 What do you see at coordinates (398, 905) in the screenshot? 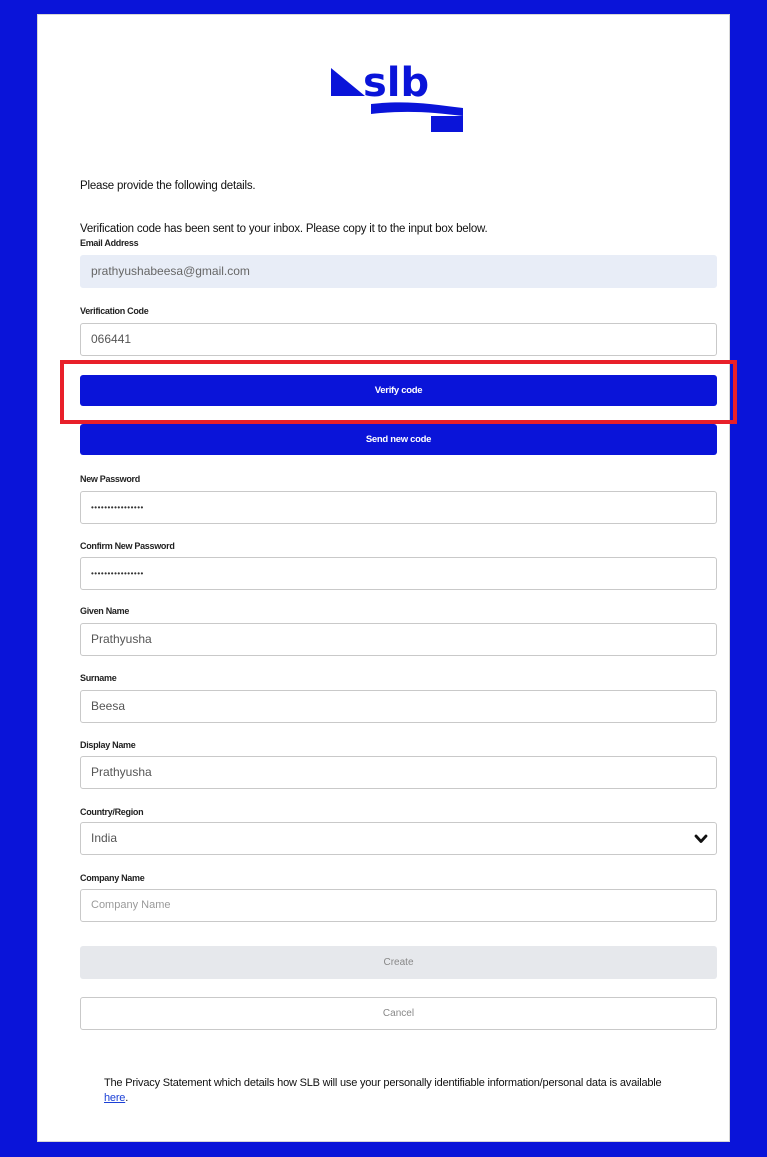
I see `company-name-input: Company Name` at bounding box center [398, 905].